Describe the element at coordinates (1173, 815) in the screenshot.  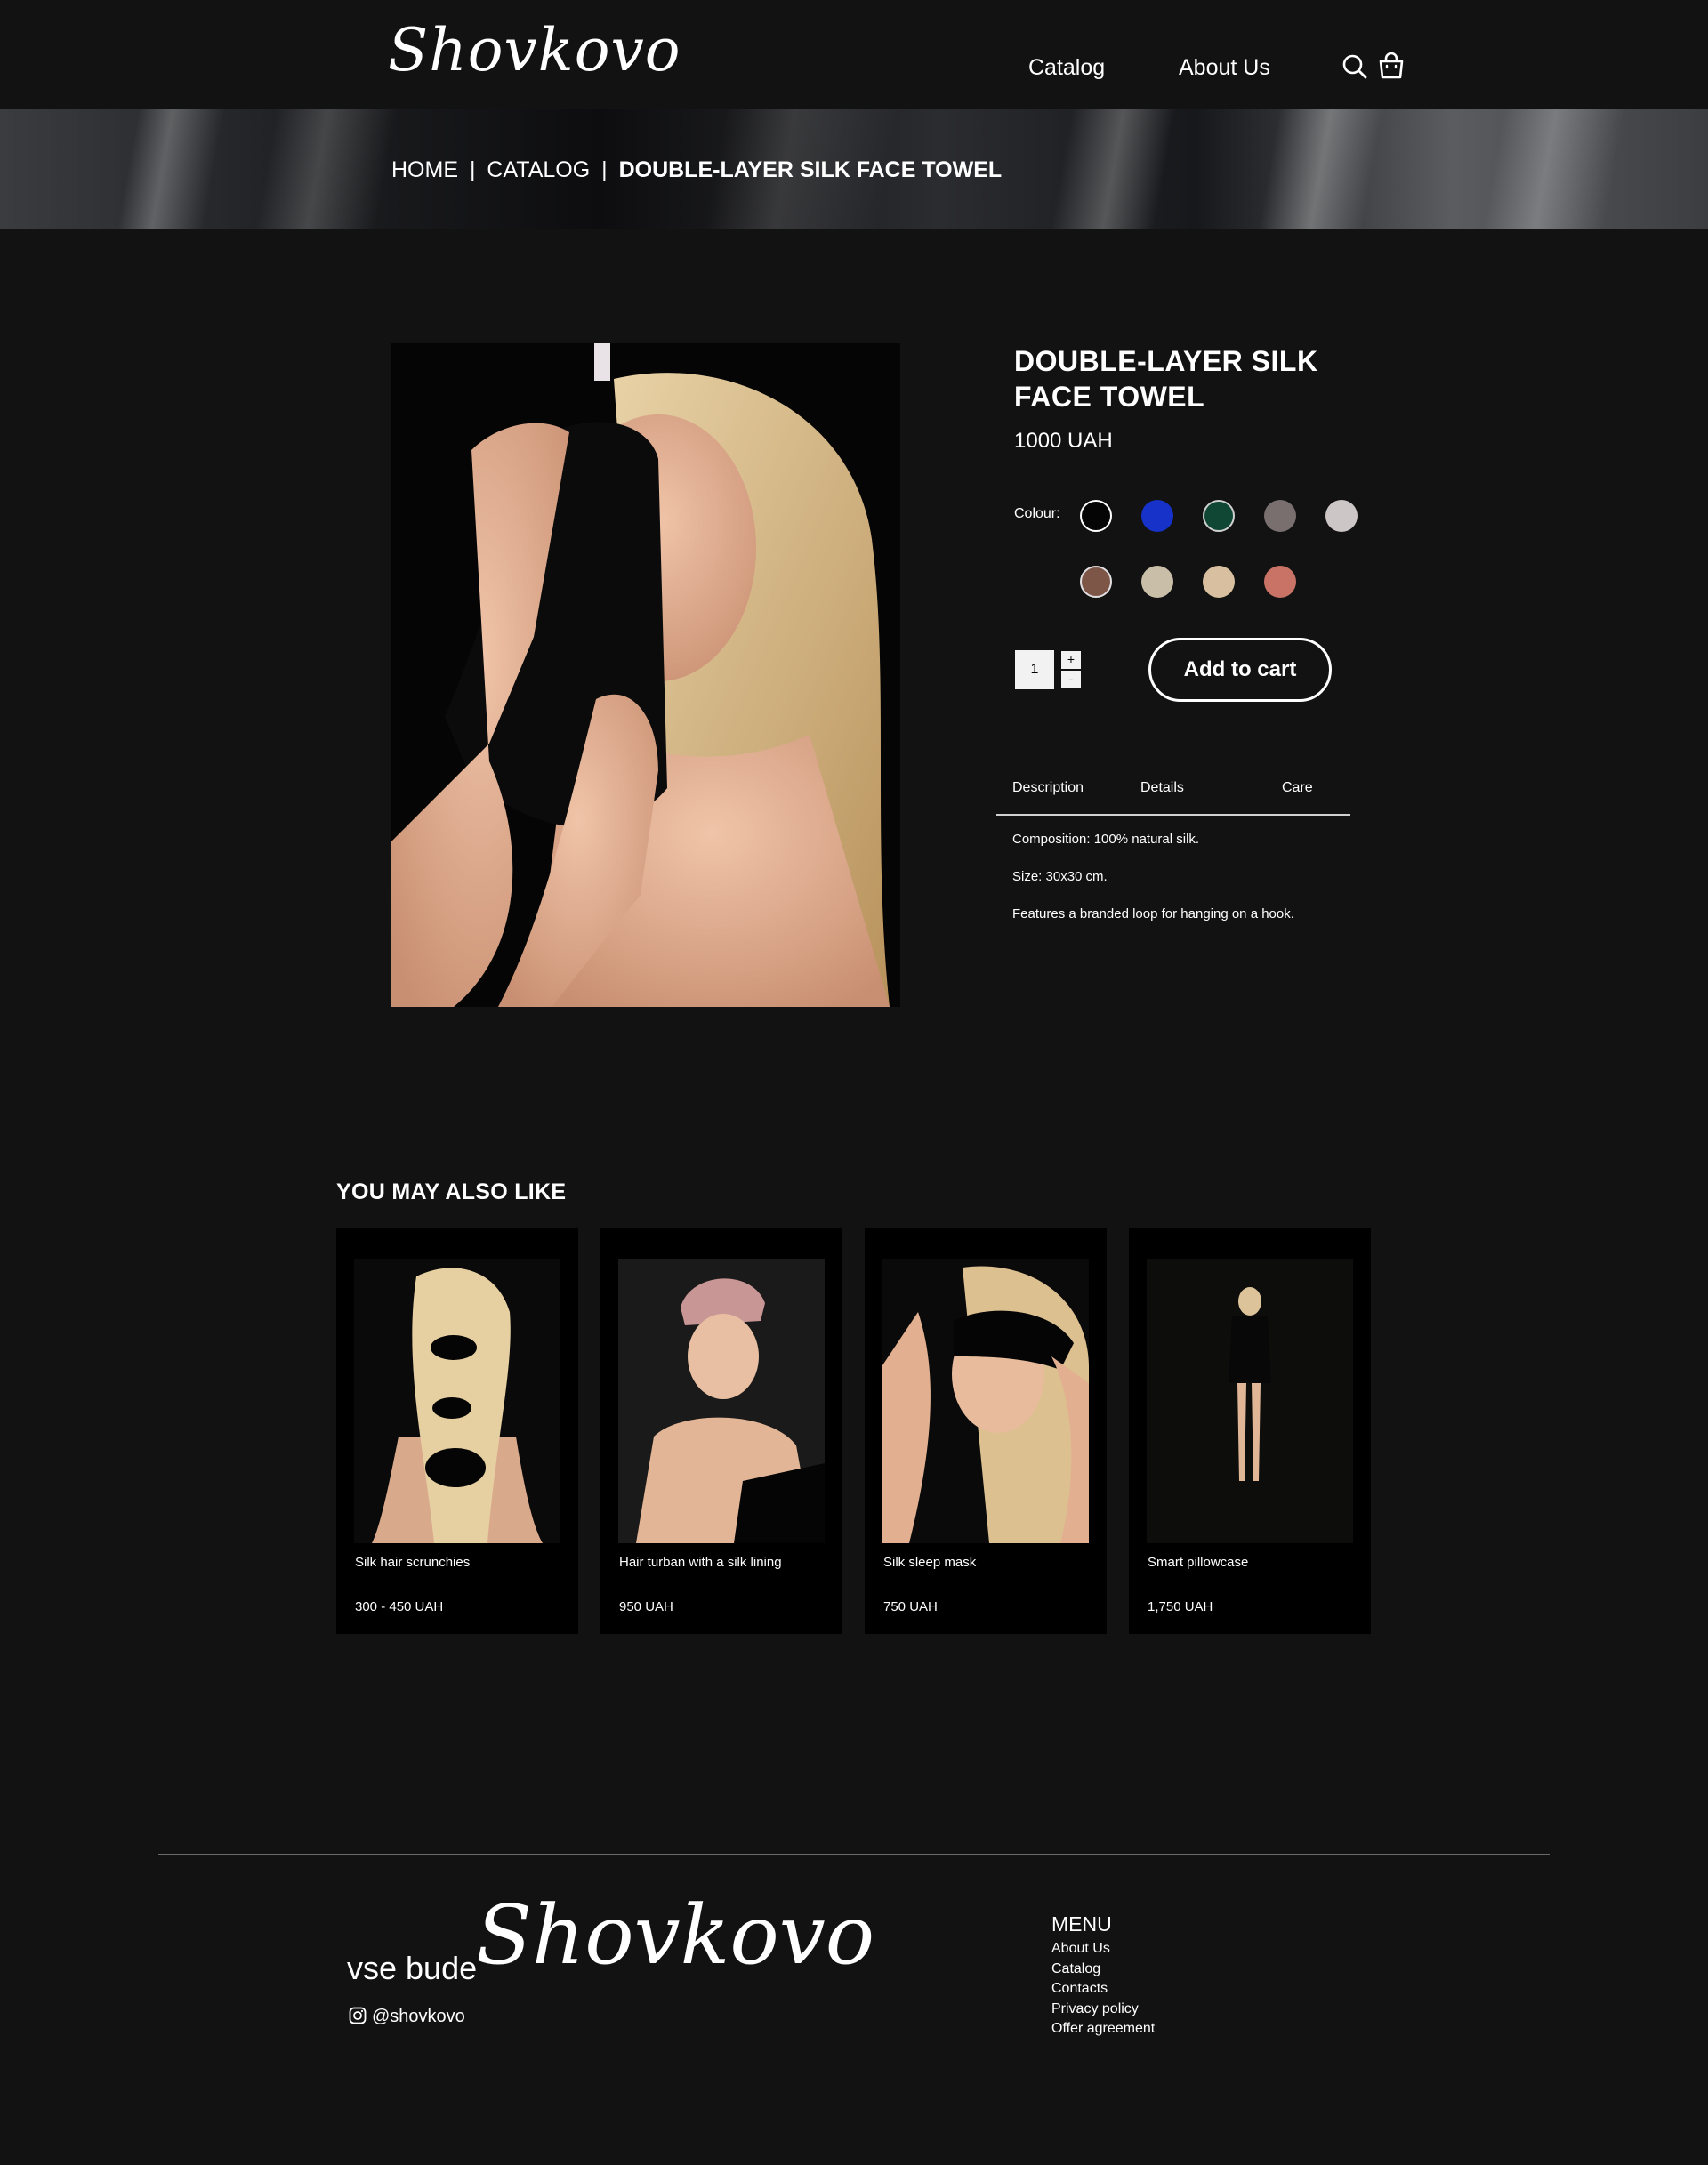
I see `tabs-divider` at that location.